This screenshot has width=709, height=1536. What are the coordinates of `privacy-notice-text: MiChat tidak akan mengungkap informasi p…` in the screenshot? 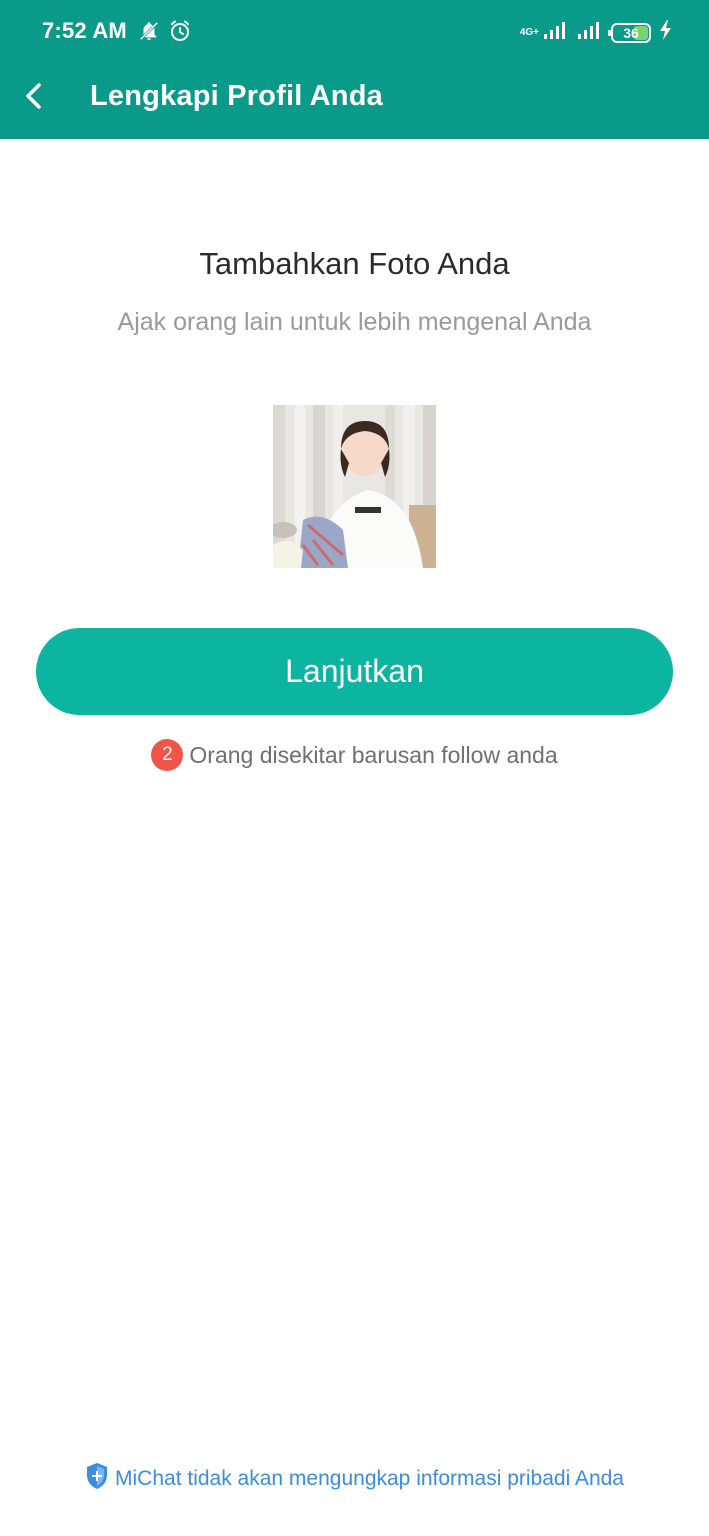 It's located at (369, 1479).